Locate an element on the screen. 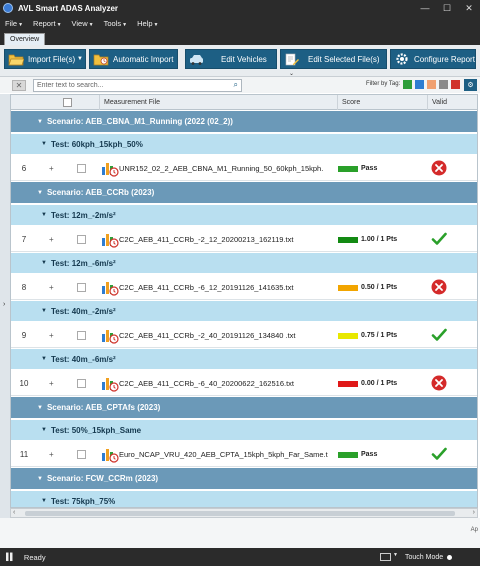 Image resolution: width=480 pixels, height=566 pixels. edit-vehicles-button: Edit Vehicles is located at coordinates (231, 59).